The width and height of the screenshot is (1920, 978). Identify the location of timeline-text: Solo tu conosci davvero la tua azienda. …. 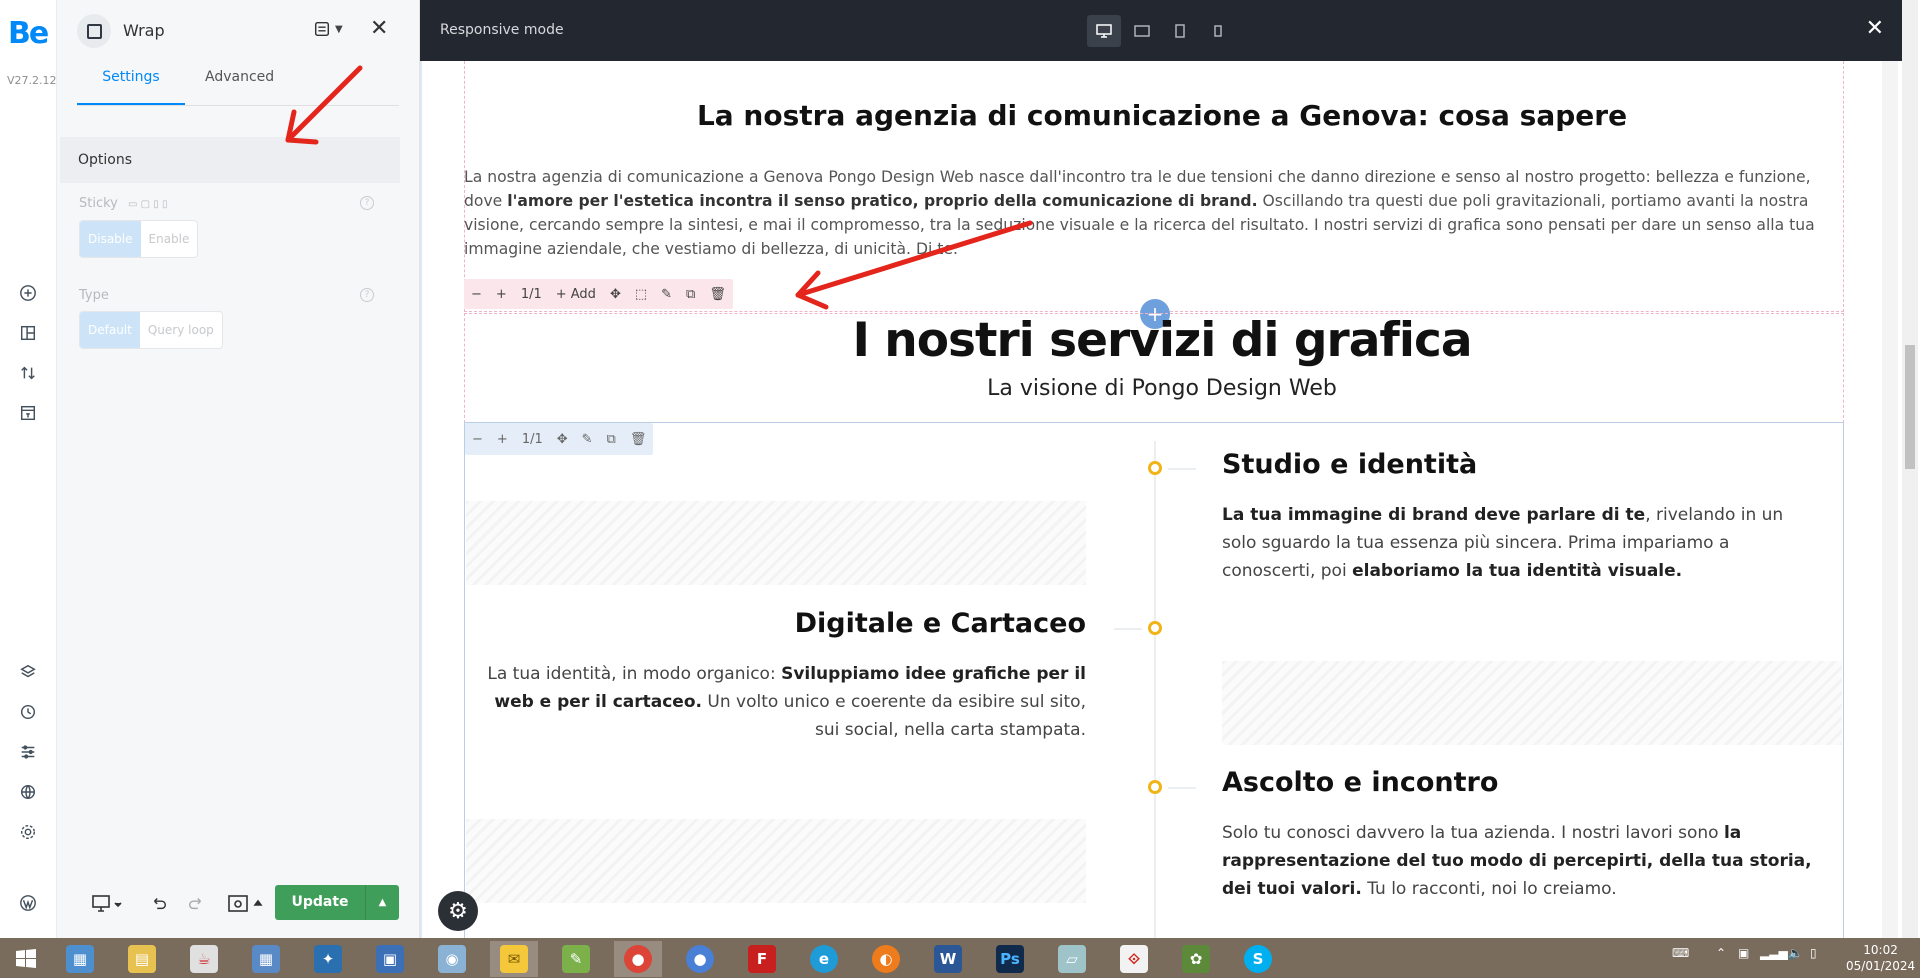
(1517, 861).